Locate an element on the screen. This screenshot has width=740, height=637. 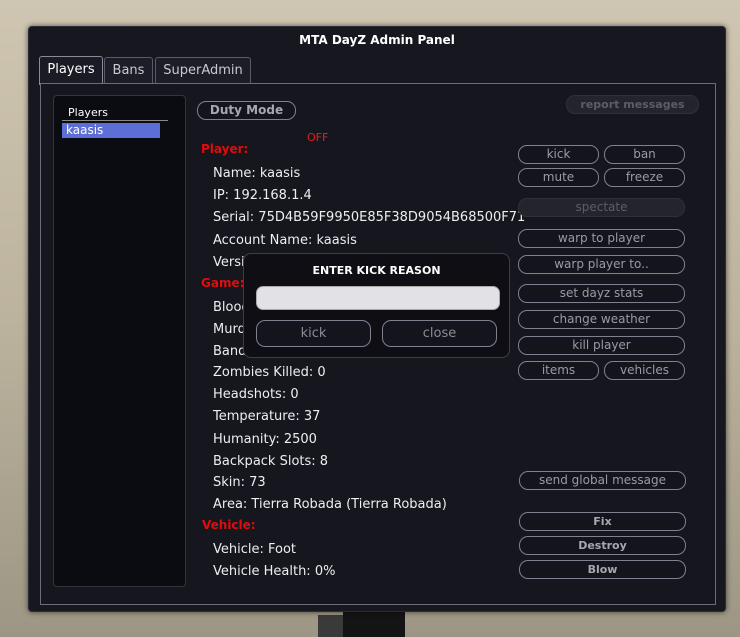
send-global-message-button: send global message is located at coordinates (602, 480).